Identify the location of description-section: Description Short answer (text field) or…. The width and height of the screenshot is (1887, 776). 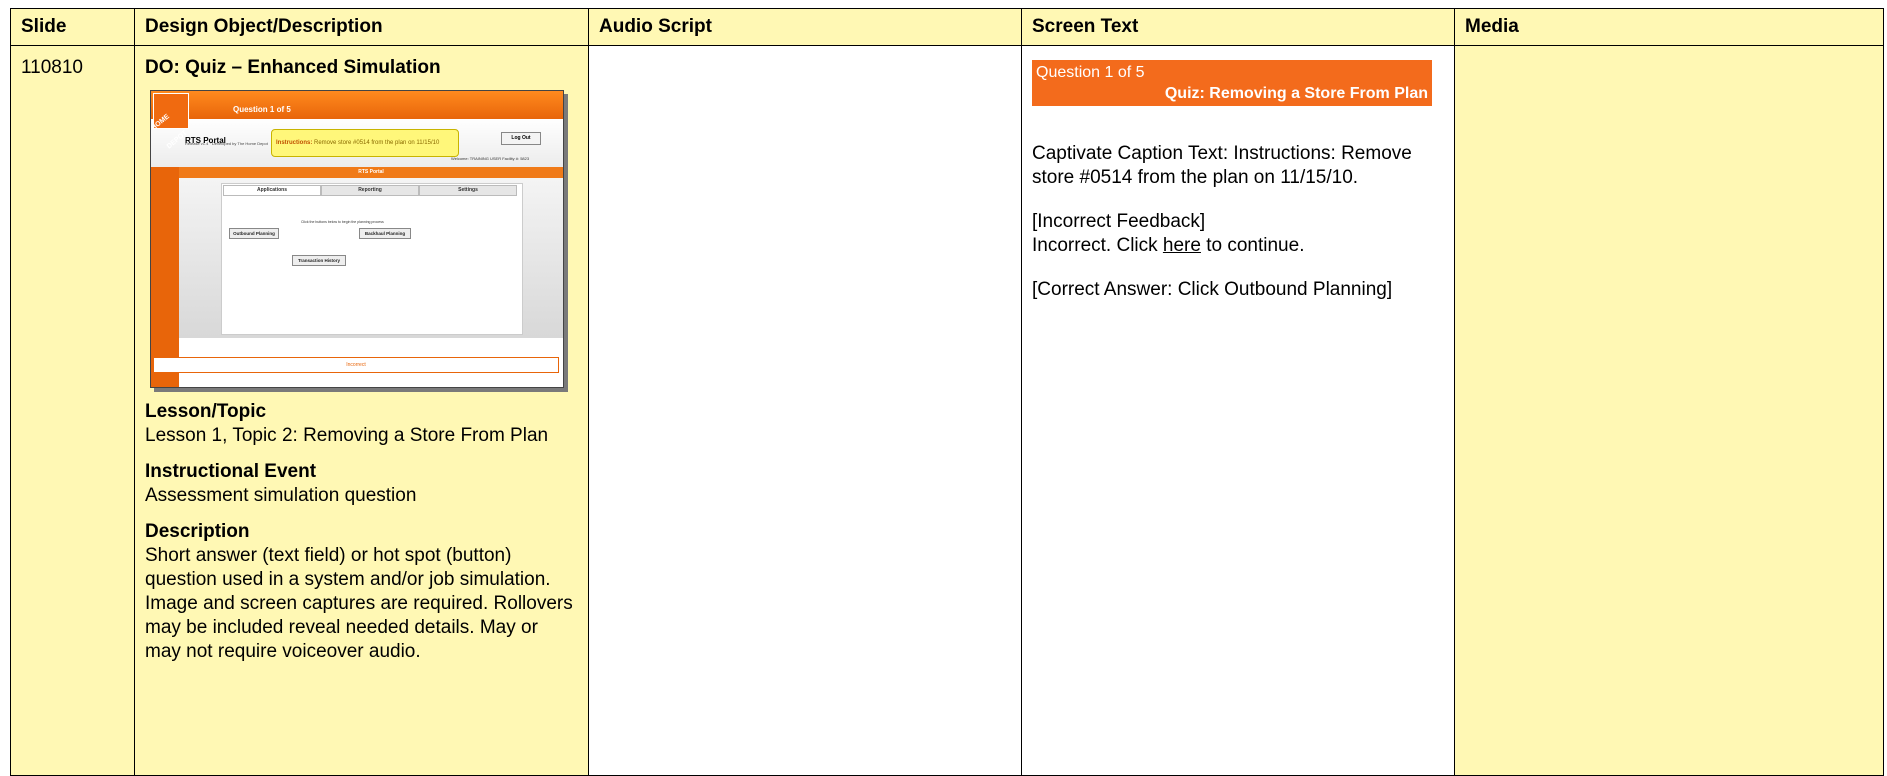
(361, 592).